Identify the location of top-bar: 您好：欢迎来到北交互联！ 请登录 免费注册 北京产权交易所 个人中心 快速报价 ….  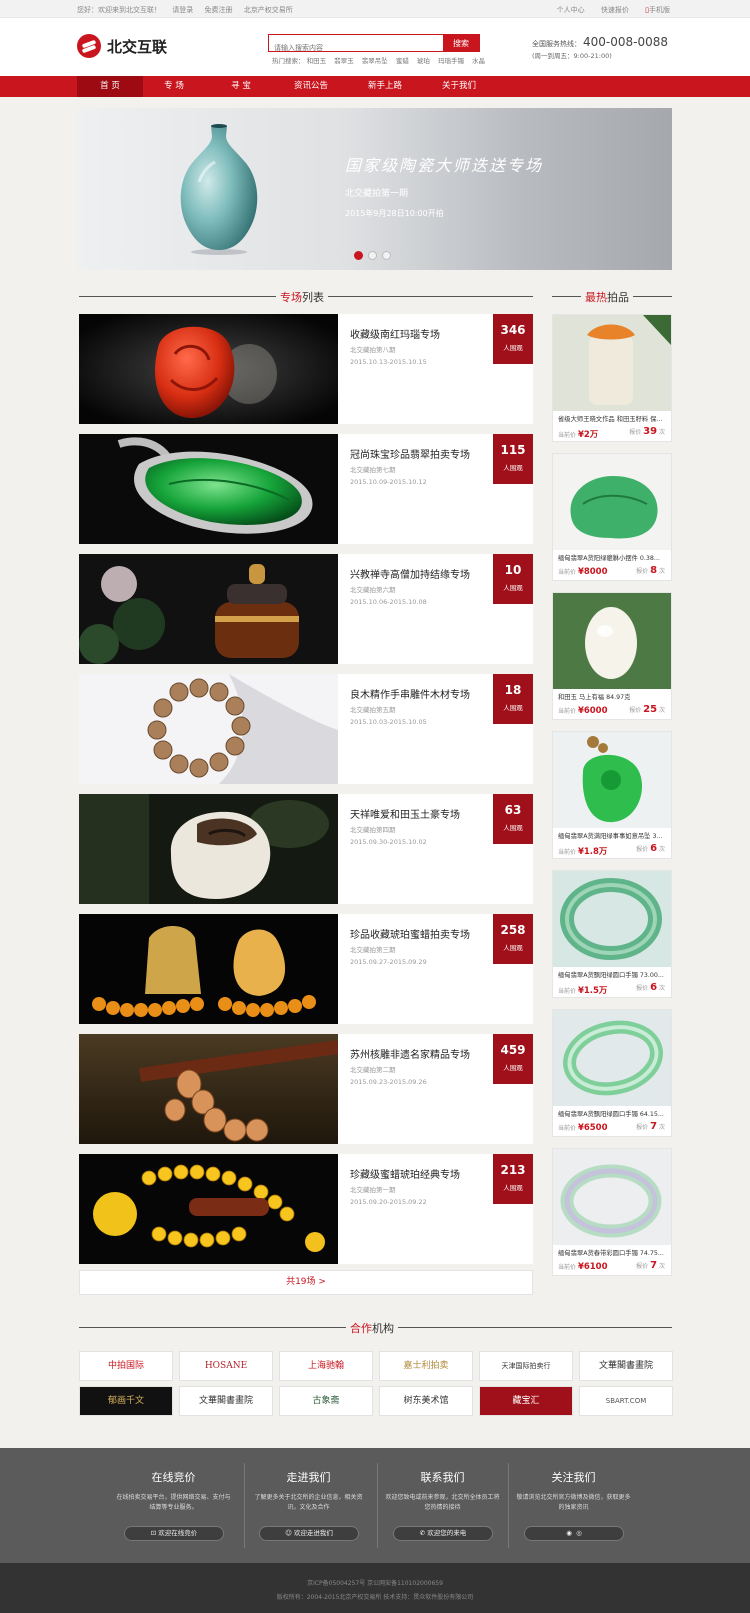
(375, 9).